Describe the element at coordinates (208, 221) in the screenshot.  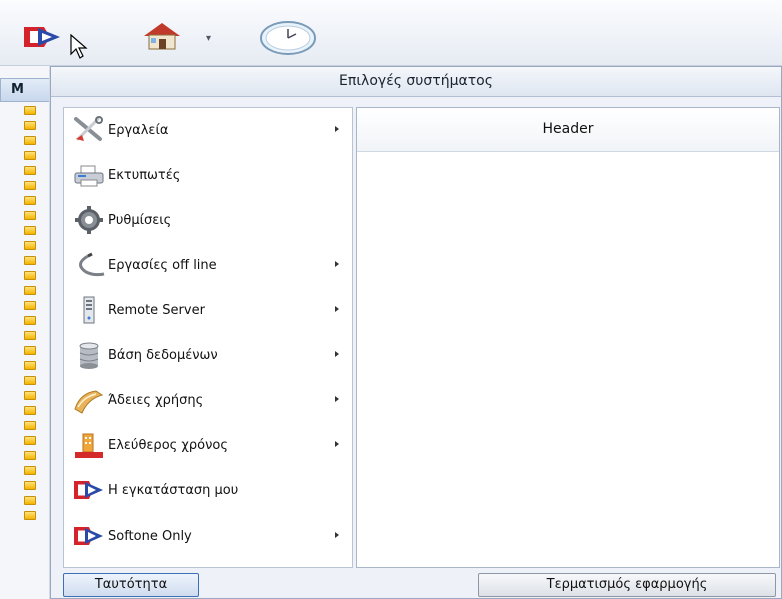
I see `menu-item-settings: Ρυθμίσεις` at that location.